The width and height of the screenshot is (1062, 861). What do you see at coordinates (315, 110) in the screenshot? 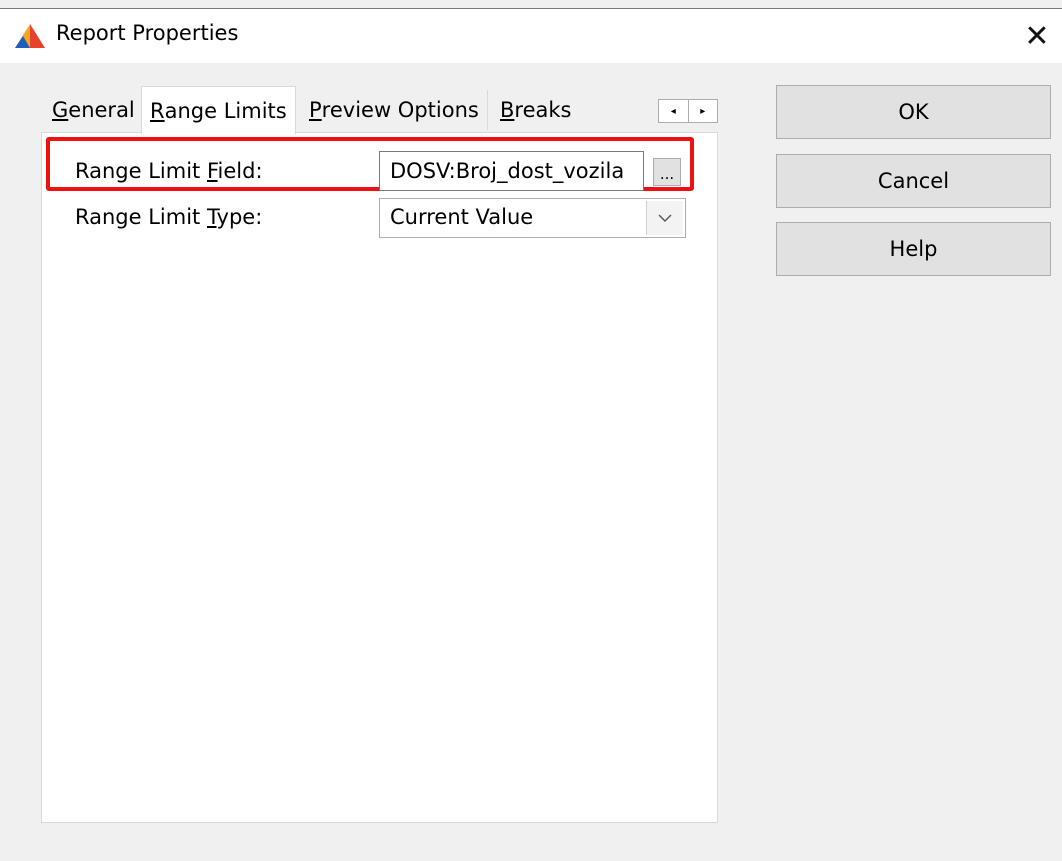
I see `tab-preview-options-mnemonic: P` at bounding box center [315, 110].